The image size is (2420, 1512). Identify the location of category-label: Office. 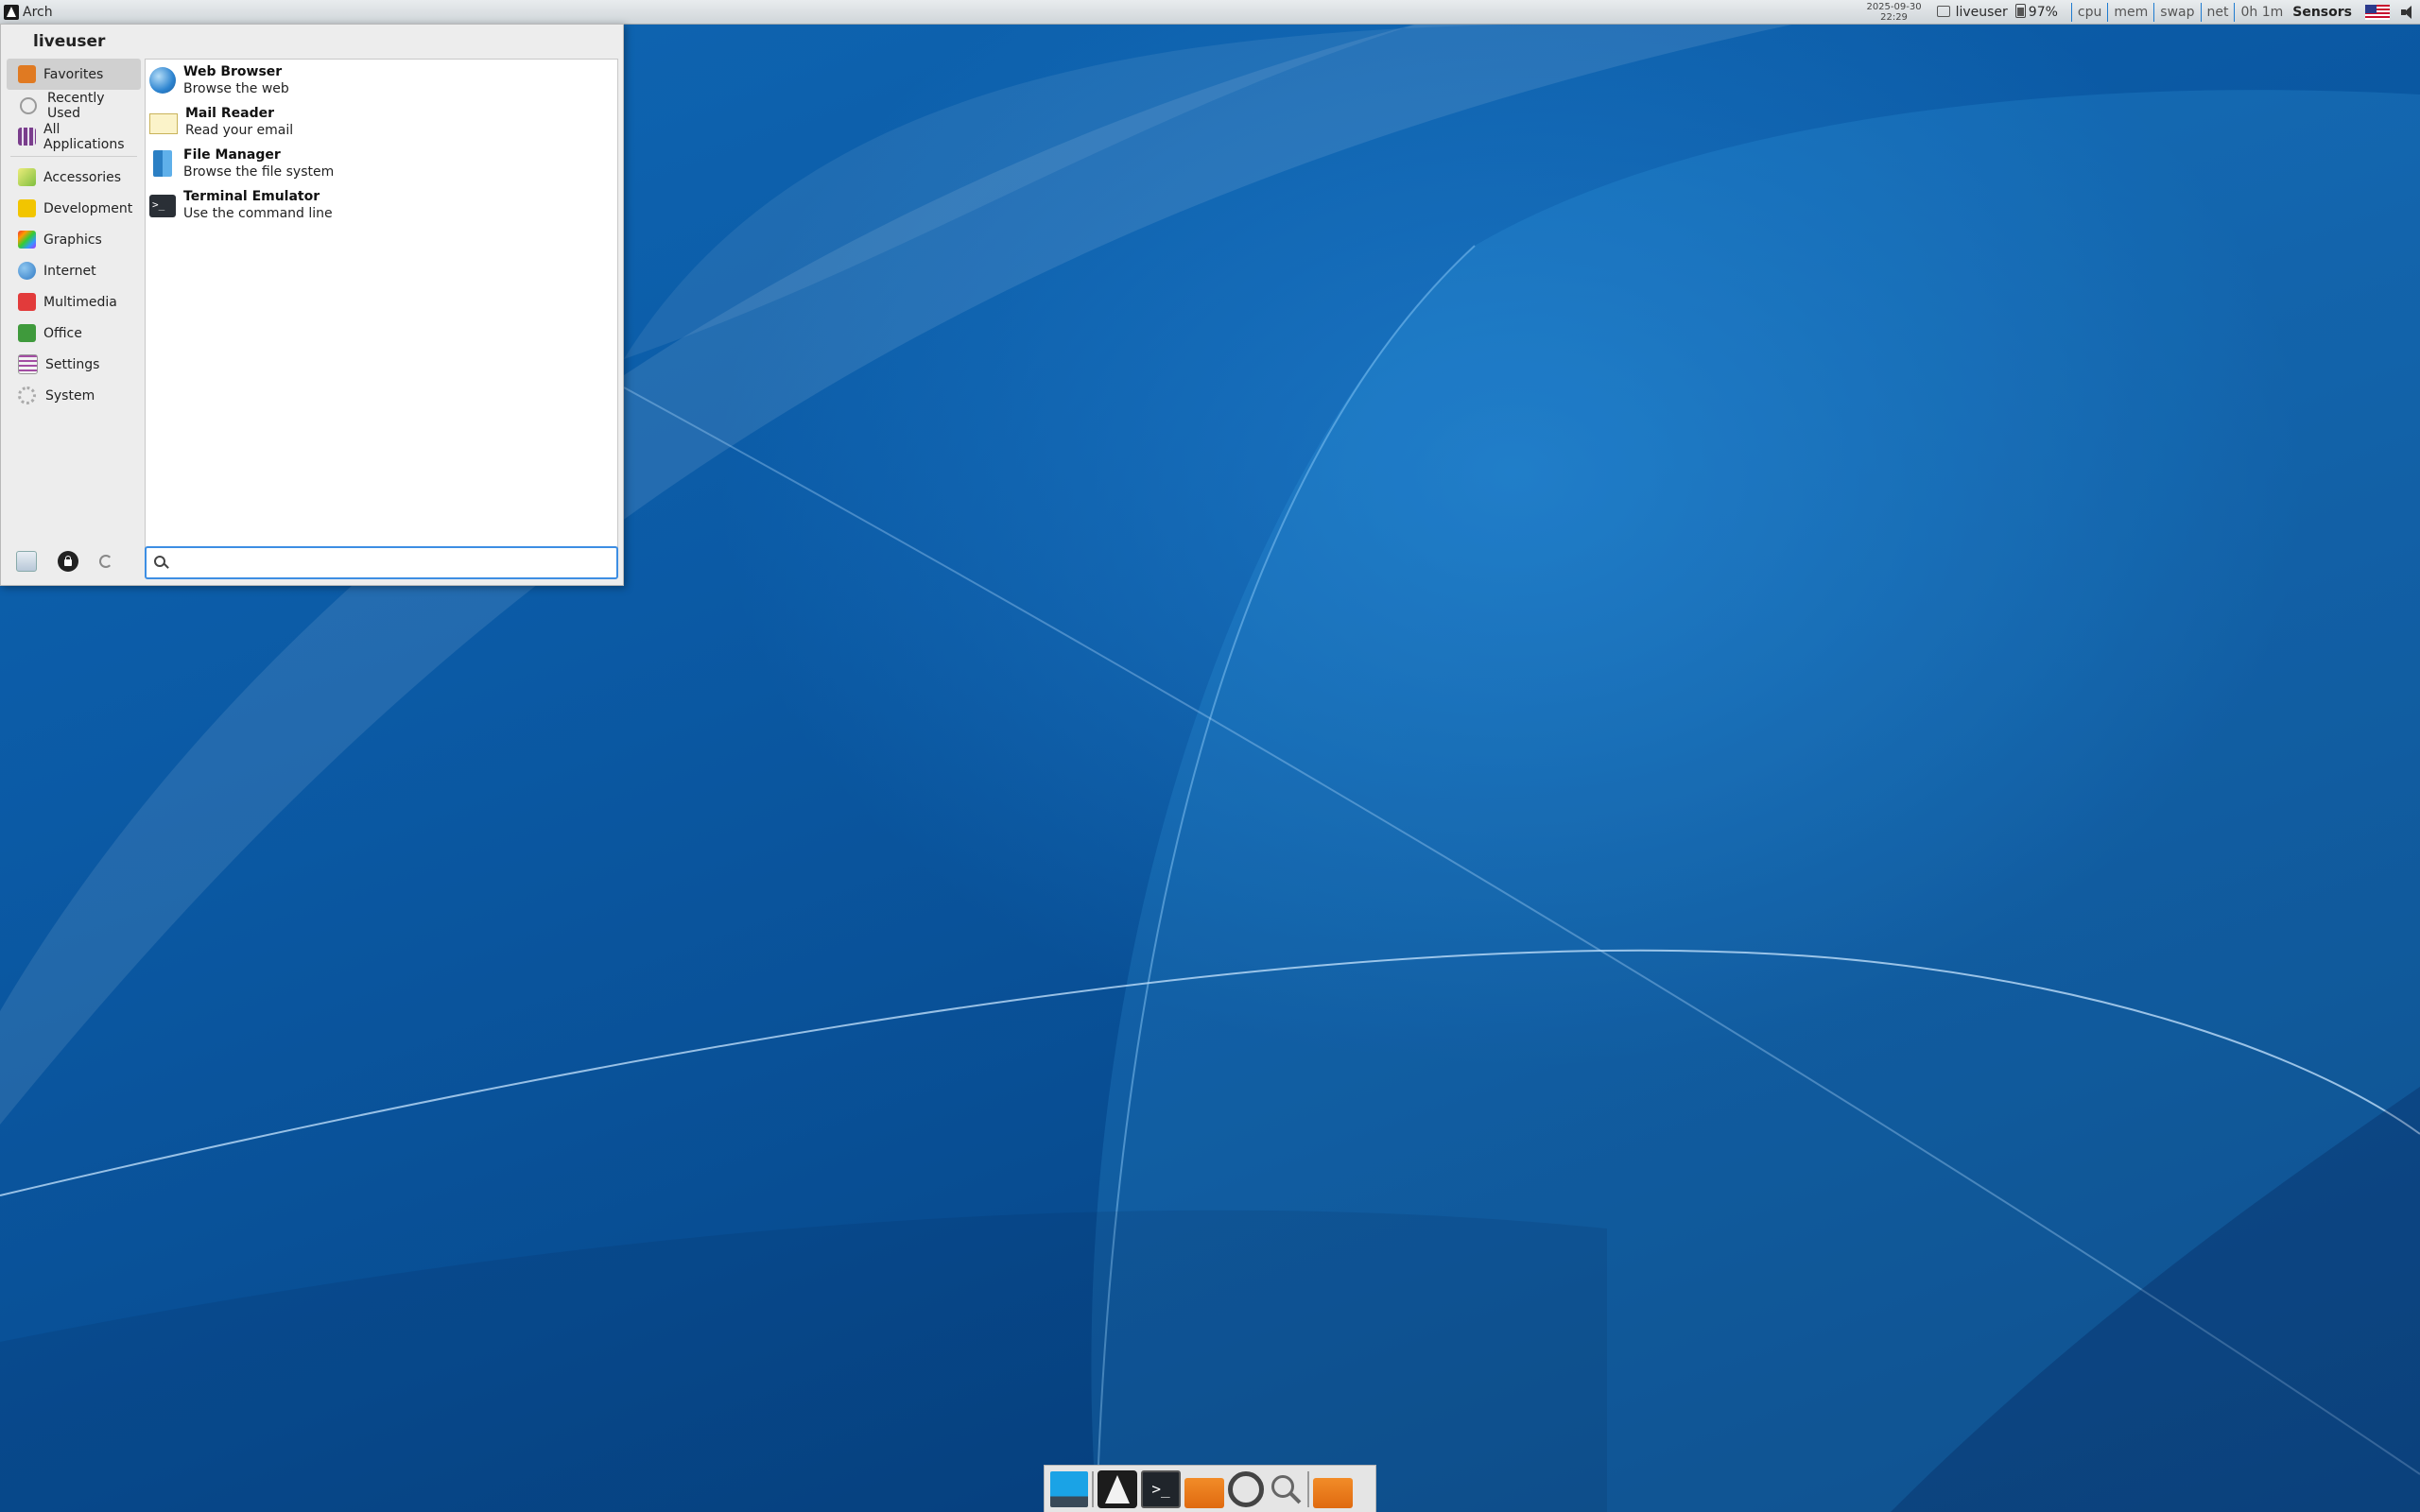
(63, 333).